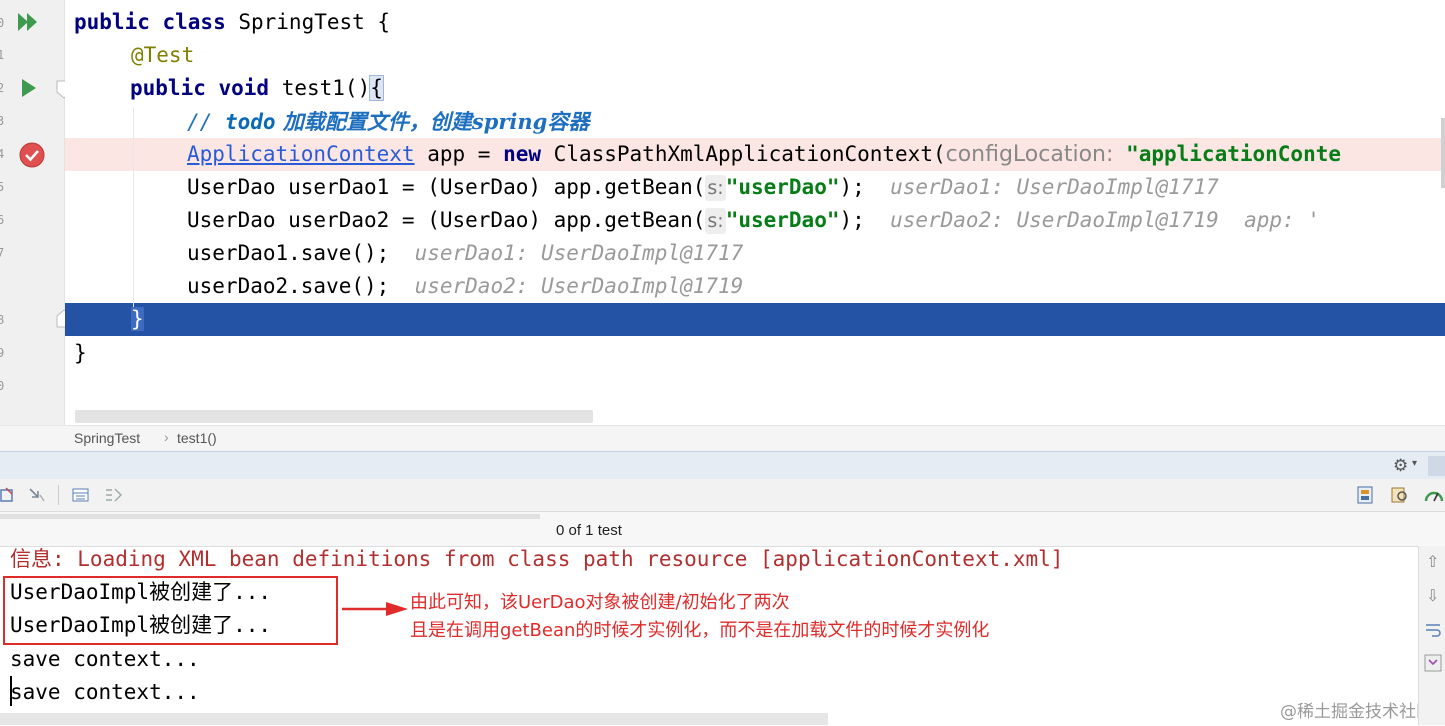 The width and height of the screenshot is (1445, 726). What do you see at coordinates (197, 438) in the screenshot?
I see `breadcrumb-method: test1()` at bounding box center [197, 438].